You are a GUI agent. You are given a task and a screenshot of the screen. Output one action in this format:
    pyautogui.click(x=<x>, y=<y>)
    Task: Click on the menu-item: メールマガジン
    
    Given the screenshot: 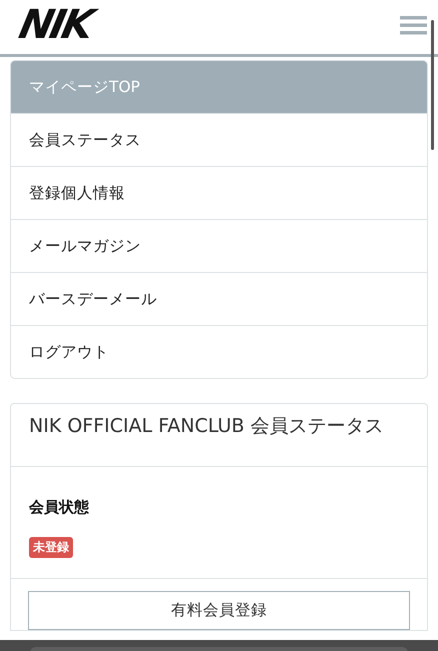 What is the action you would take?
    pyautogui.click(x=219, y=245)
    